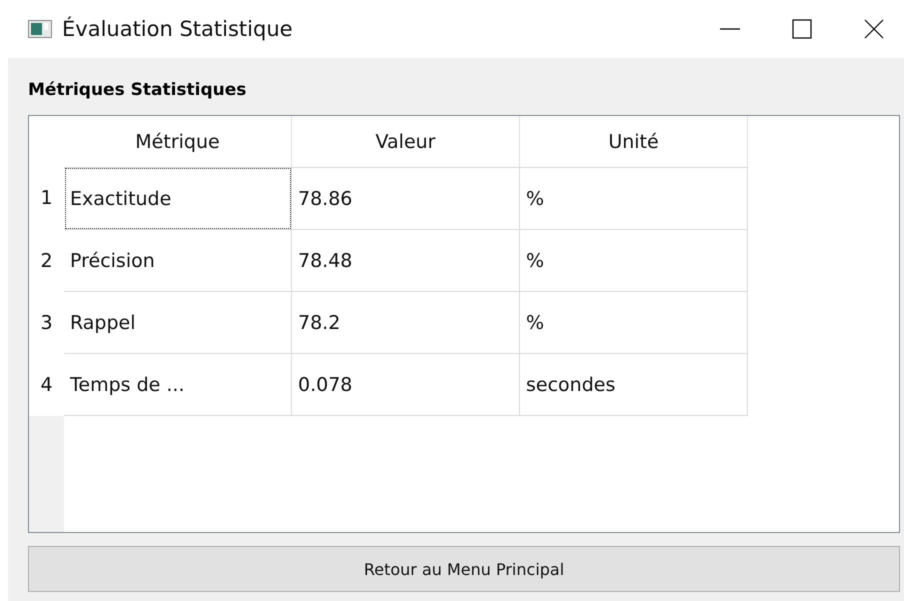  I want to click on table-cell: Exactitude, so click(178, 198).